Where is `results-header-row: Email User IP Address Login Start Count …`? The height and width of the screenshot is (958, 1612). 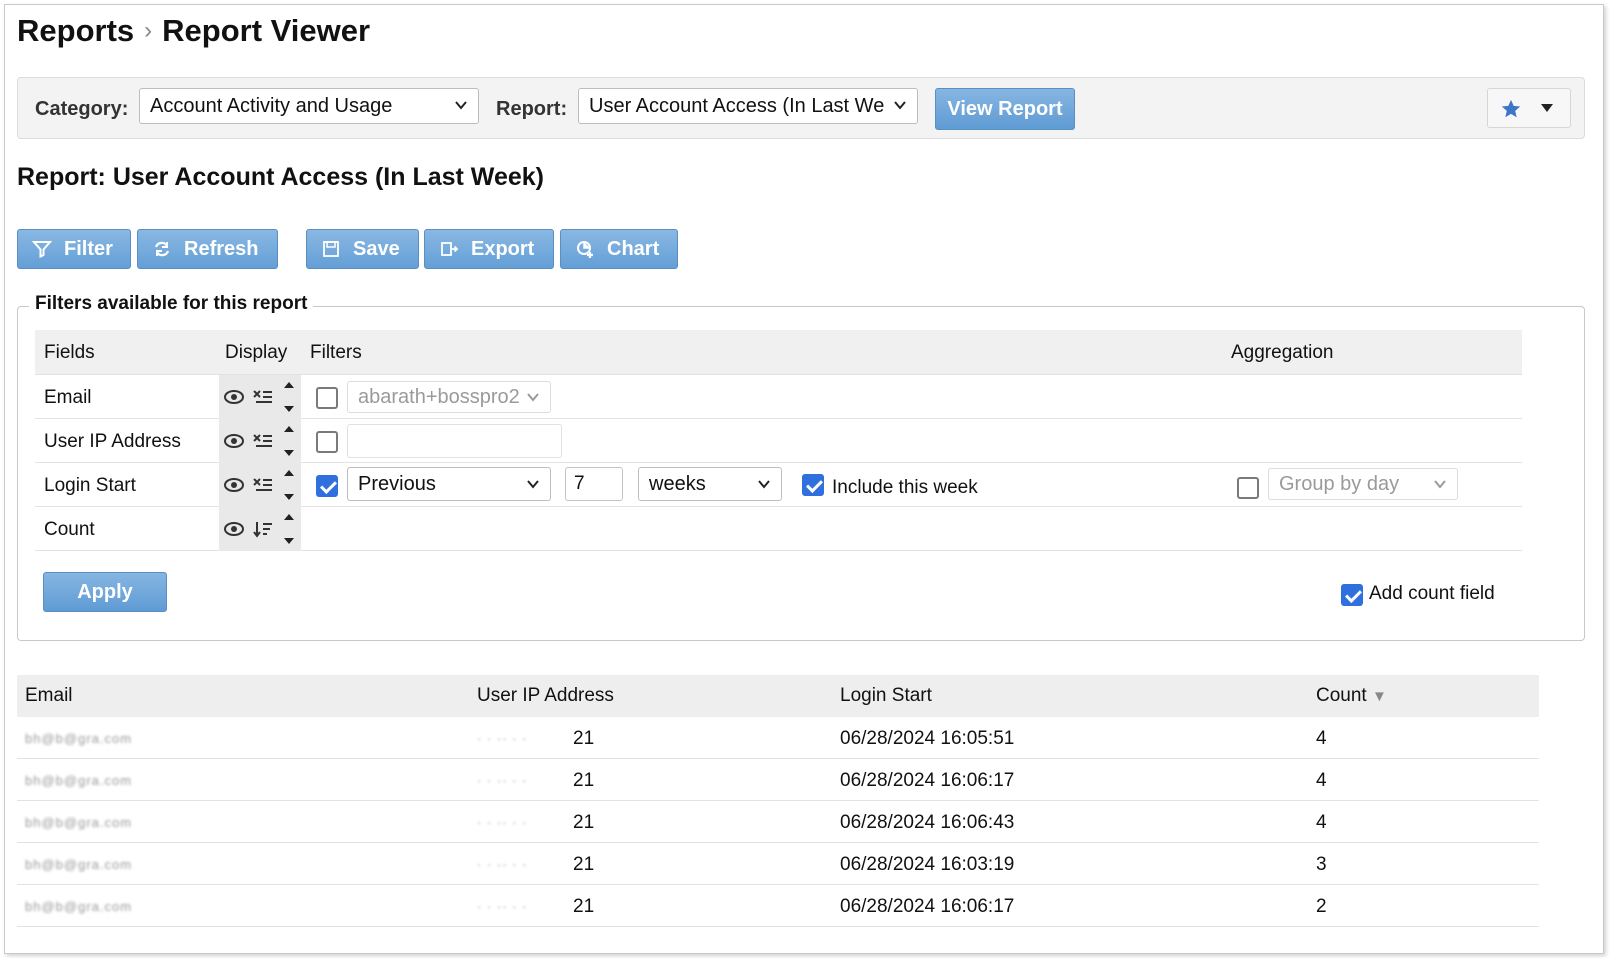
results-header-row: Email User IP Address Login Start Count … is located at coordinates (778, 696).